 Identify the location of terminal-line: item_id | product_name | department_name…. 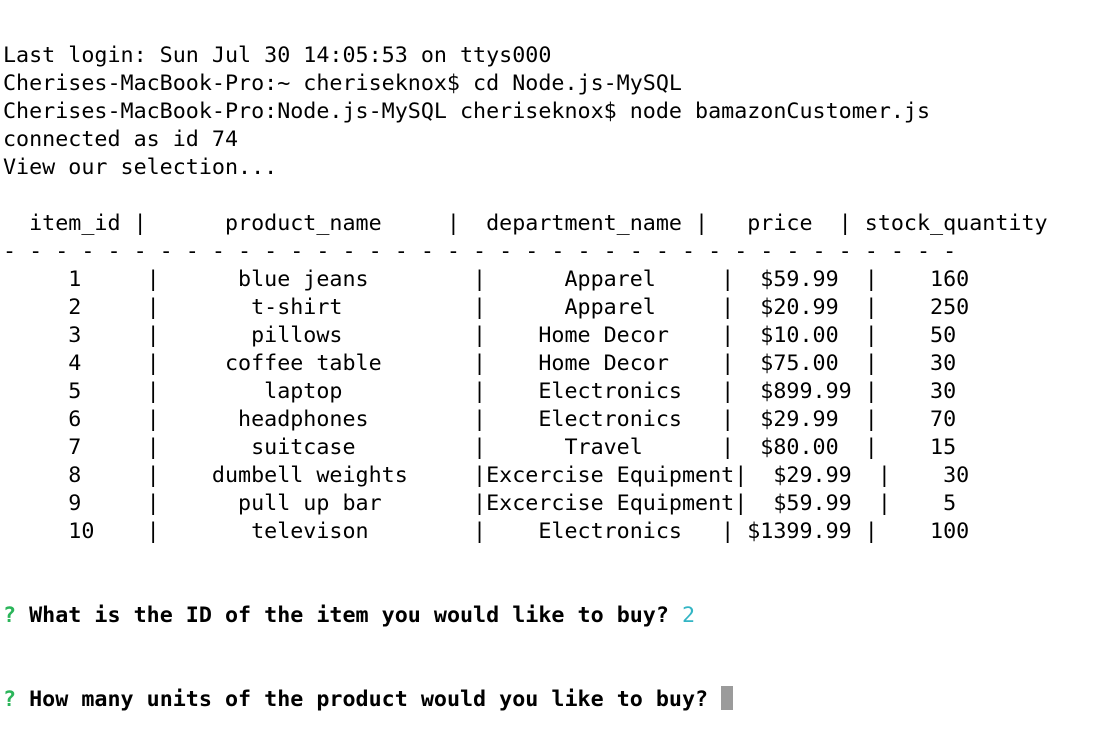
(525, 223).